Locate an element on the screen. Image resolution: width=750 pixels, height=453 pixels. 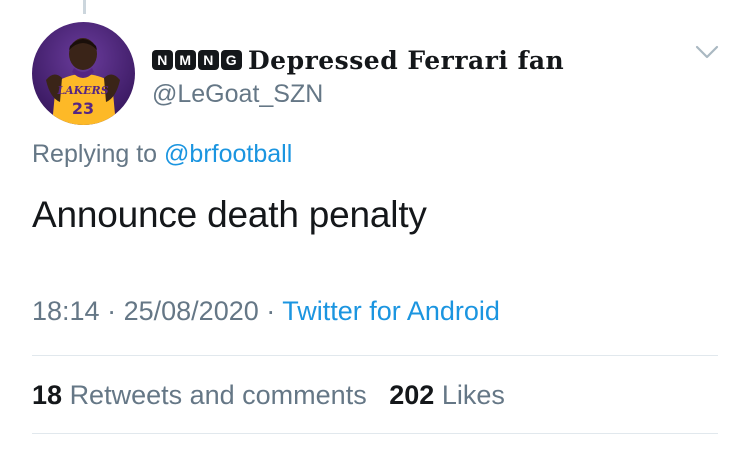
retweets-label: Retweets and comments is located at coordinates (218, 395).